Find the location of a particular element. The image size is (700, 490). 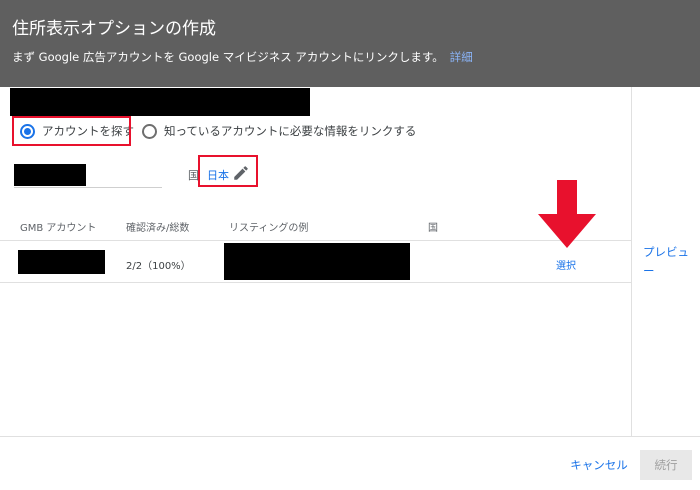

preview-link: プレビュー is located at coordinates (668, 262).